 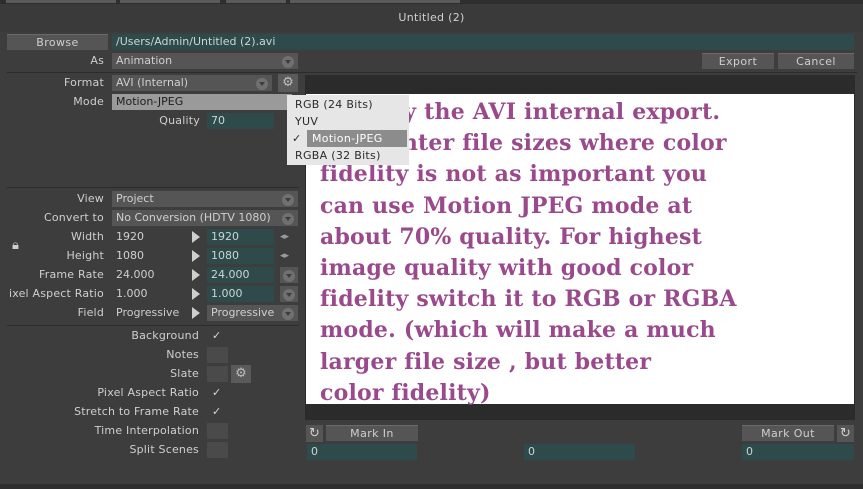 I want to click on height-source-value: 1080, so click(x=147, y=256).